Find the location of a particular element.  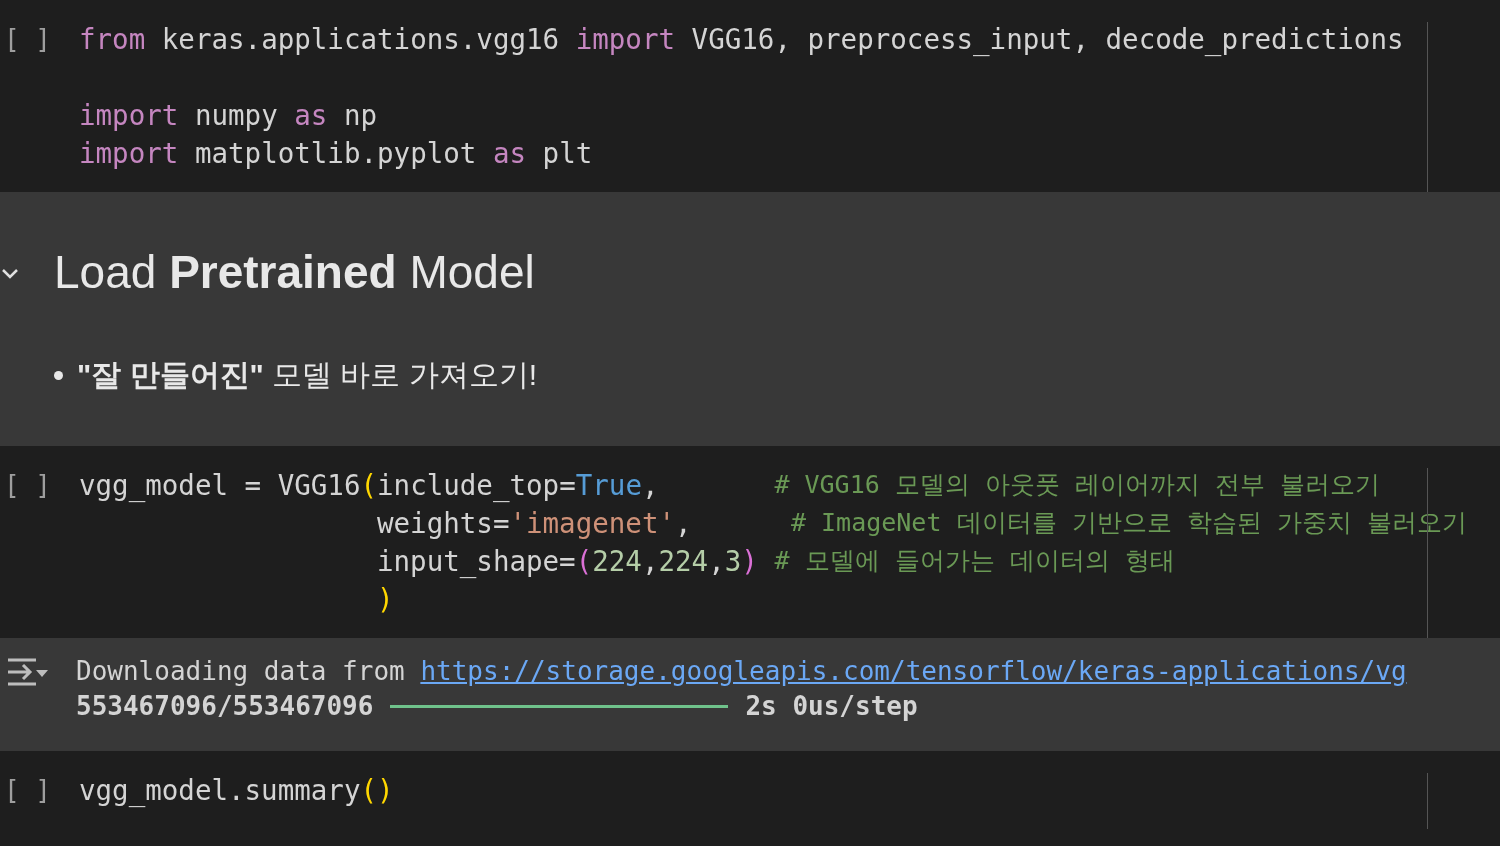

code-token: () is located at coordinates (377, 790).